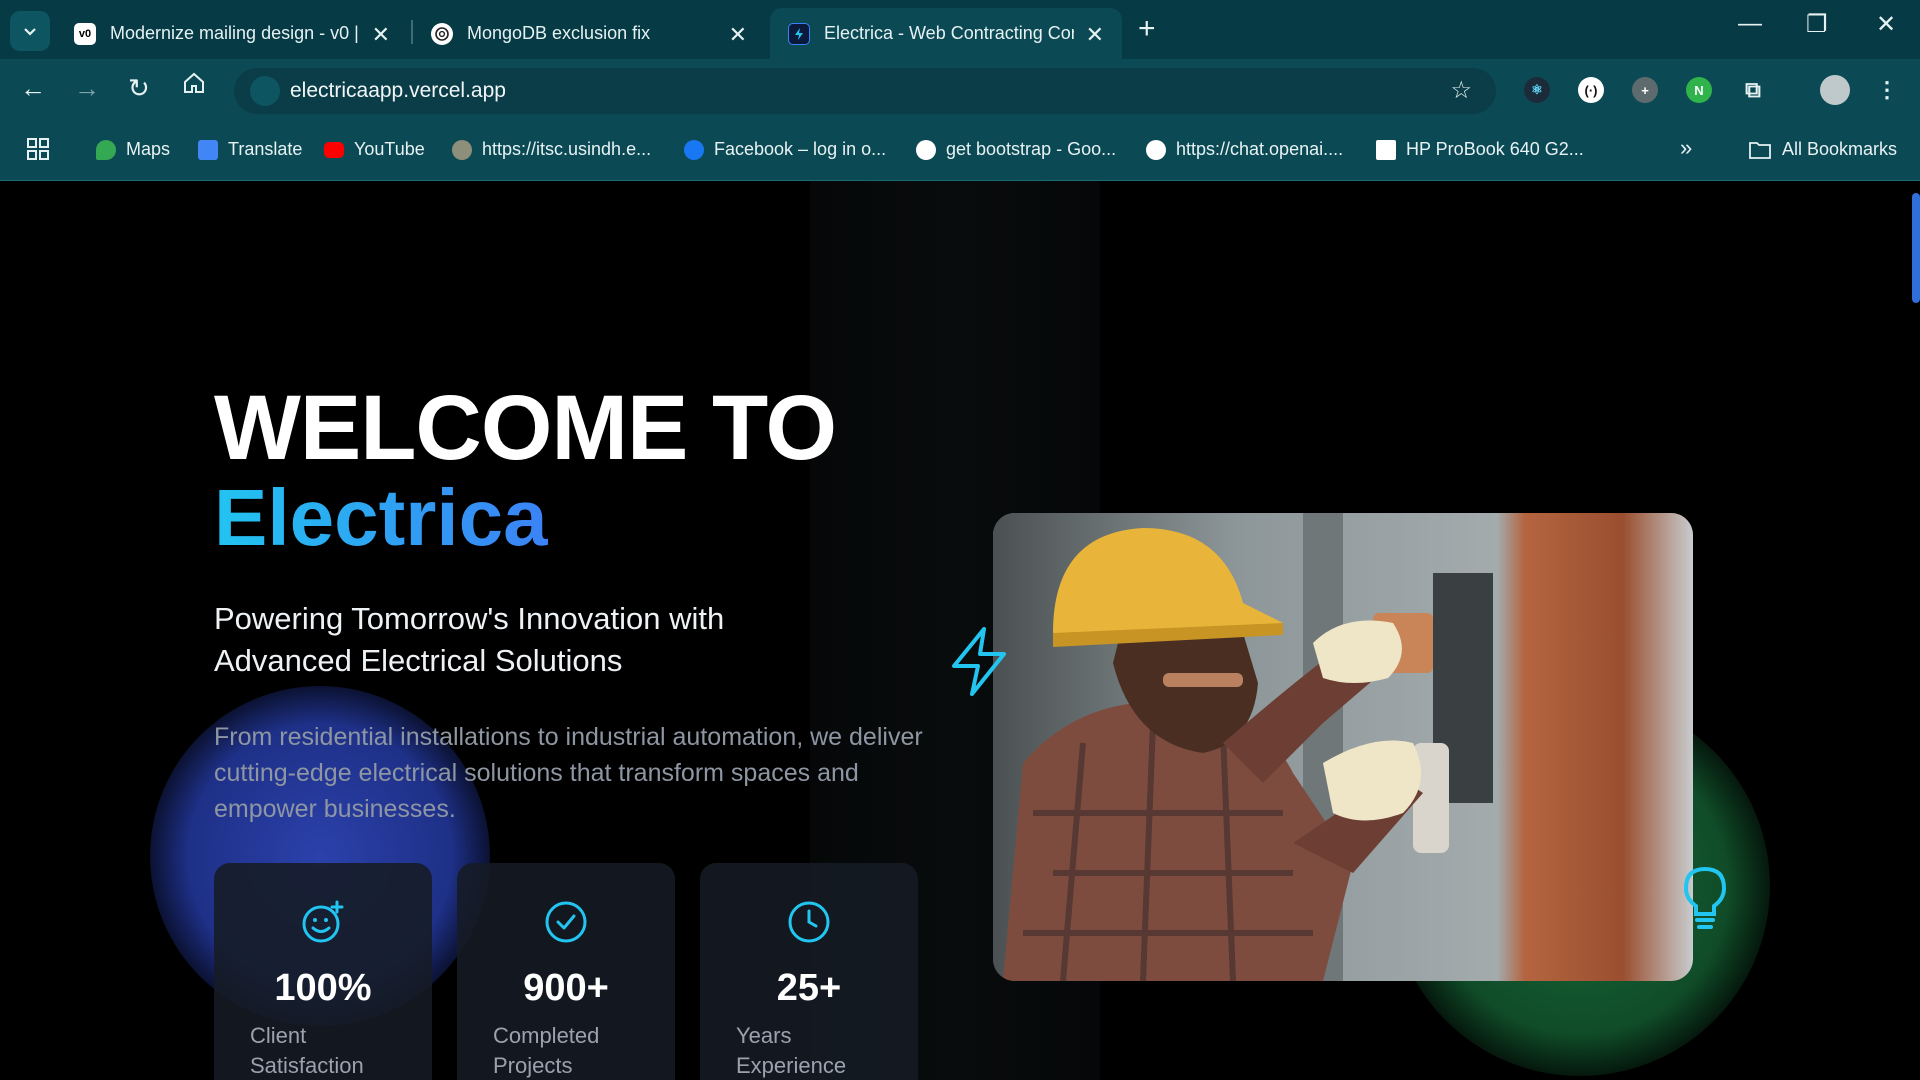  Describe the element at coordinates (265, 149) in the screenshot. I see `bookmark-label: Translate` at that location.